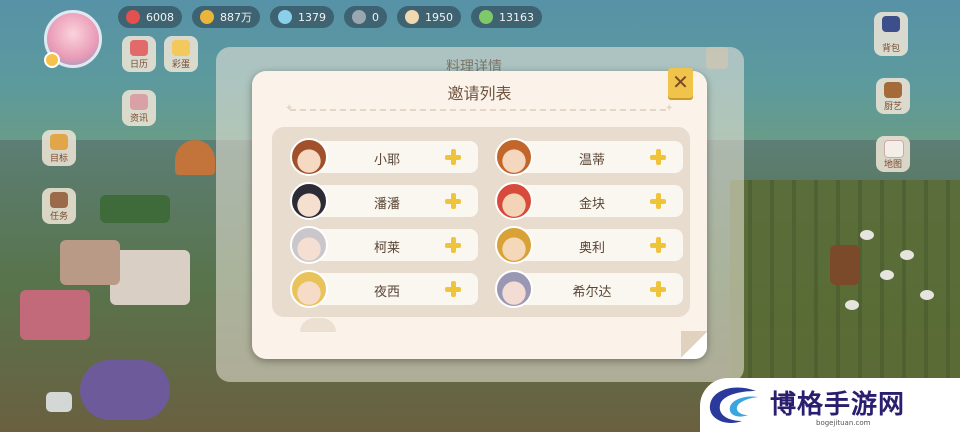  What do you see at coordinates (891, 24) in the screenshot?
I see `book-icon` at bounding box center [891, 24].